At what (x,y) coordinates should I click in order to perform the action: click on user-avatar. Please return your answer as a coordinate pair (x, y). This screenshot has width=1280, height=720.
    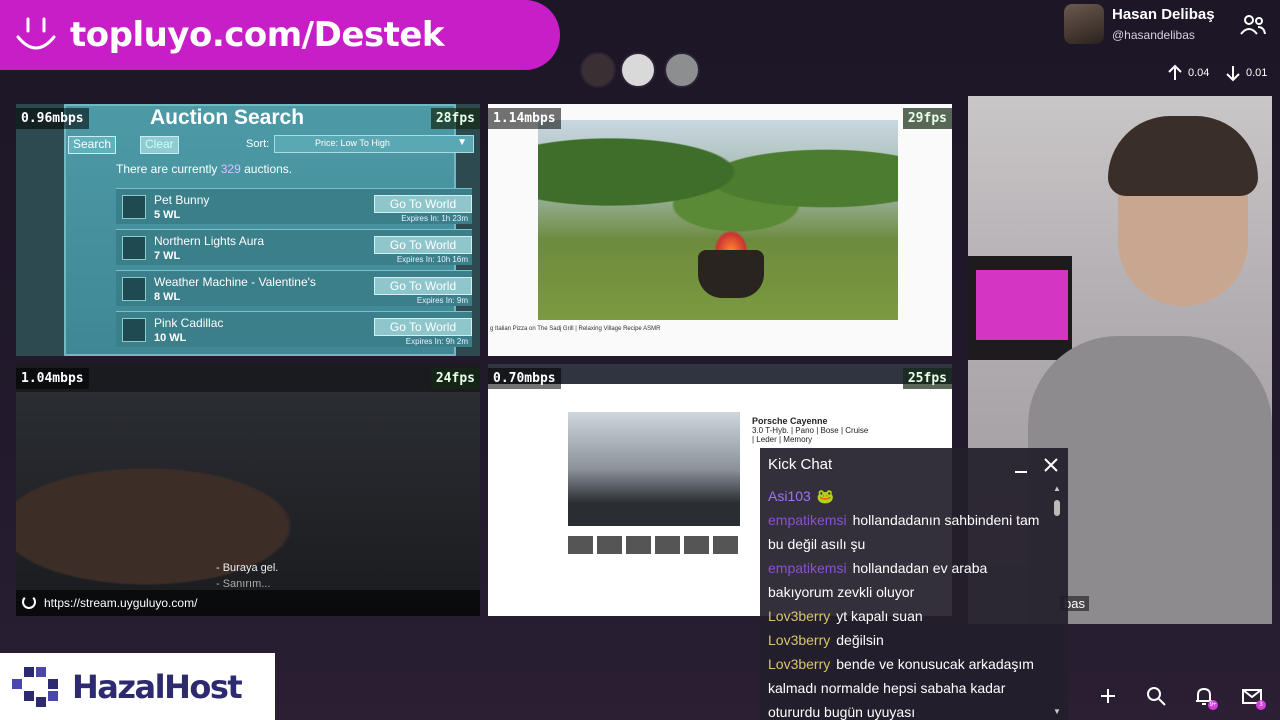
    Looking at the image, I should click on (1084, 24).